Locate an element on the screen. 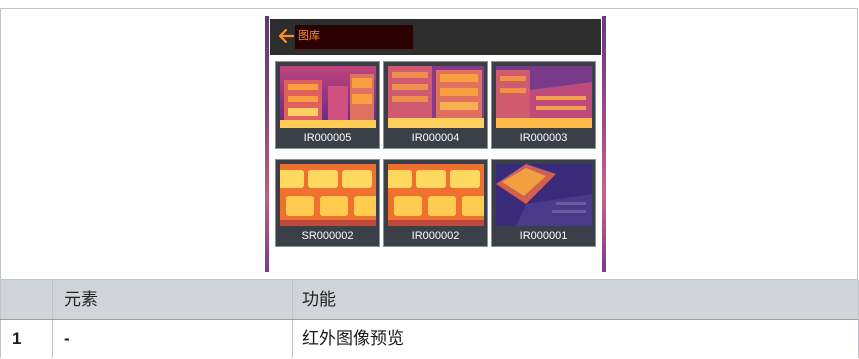 This screenshot has height=359, width=859. table-header-row is located at coordinates (429, 299).